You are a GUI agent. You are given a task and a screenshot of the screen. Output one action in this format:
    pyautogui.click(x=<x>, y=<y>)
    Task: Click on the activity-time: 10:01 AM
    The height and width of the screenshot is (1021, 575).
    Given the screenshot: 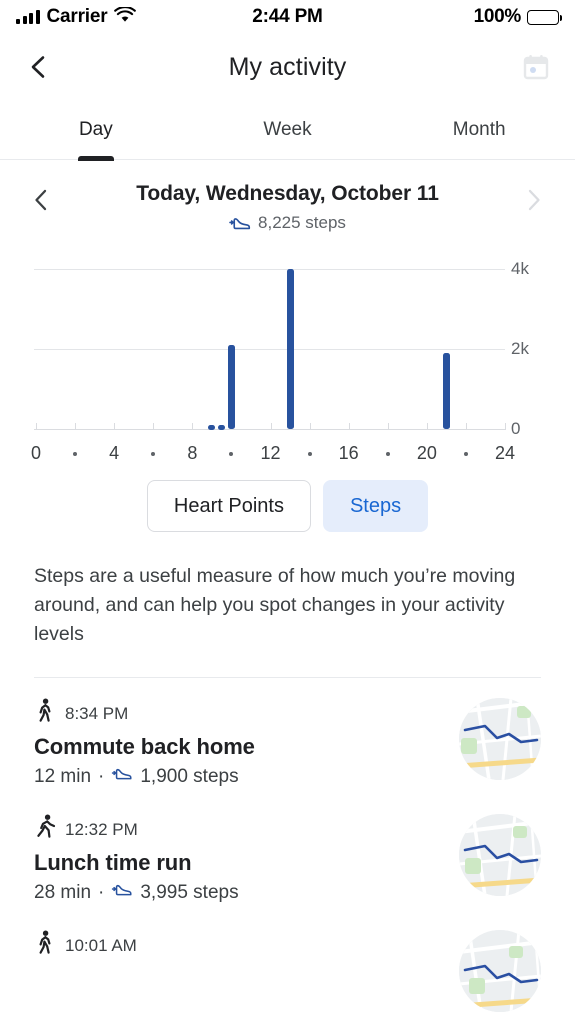 What is the action you would take?
    pyautogui.click(x=101, y=945)
    